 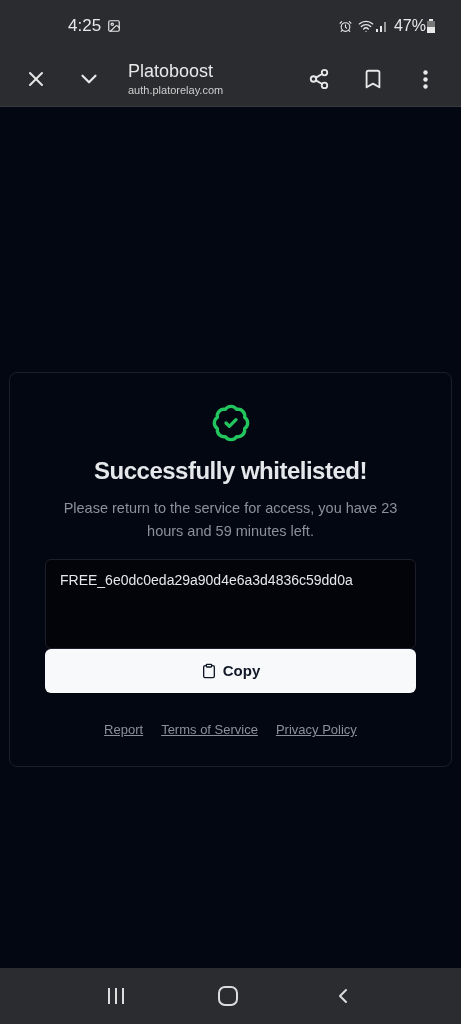 What do you see at coordinates (345, 26) in the screenshot?
I see `alarm-icon` at bounding box center [345, 26].